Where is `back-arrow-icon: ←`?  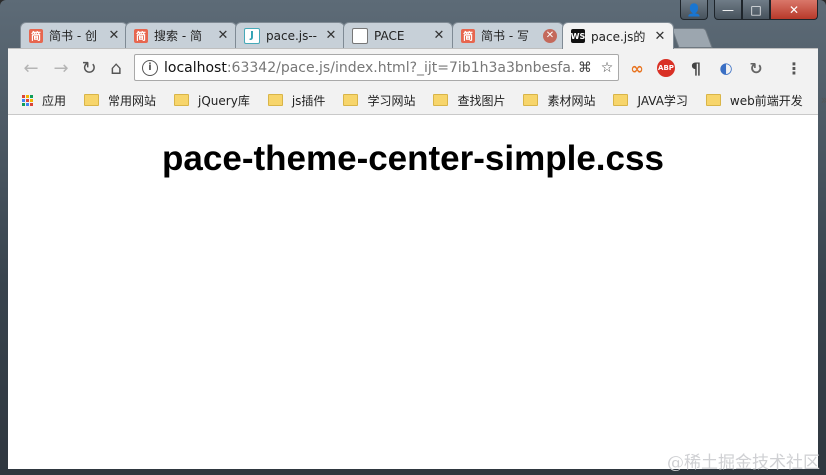
back-arrow-icon: ← is located at coordinates (31, 68).